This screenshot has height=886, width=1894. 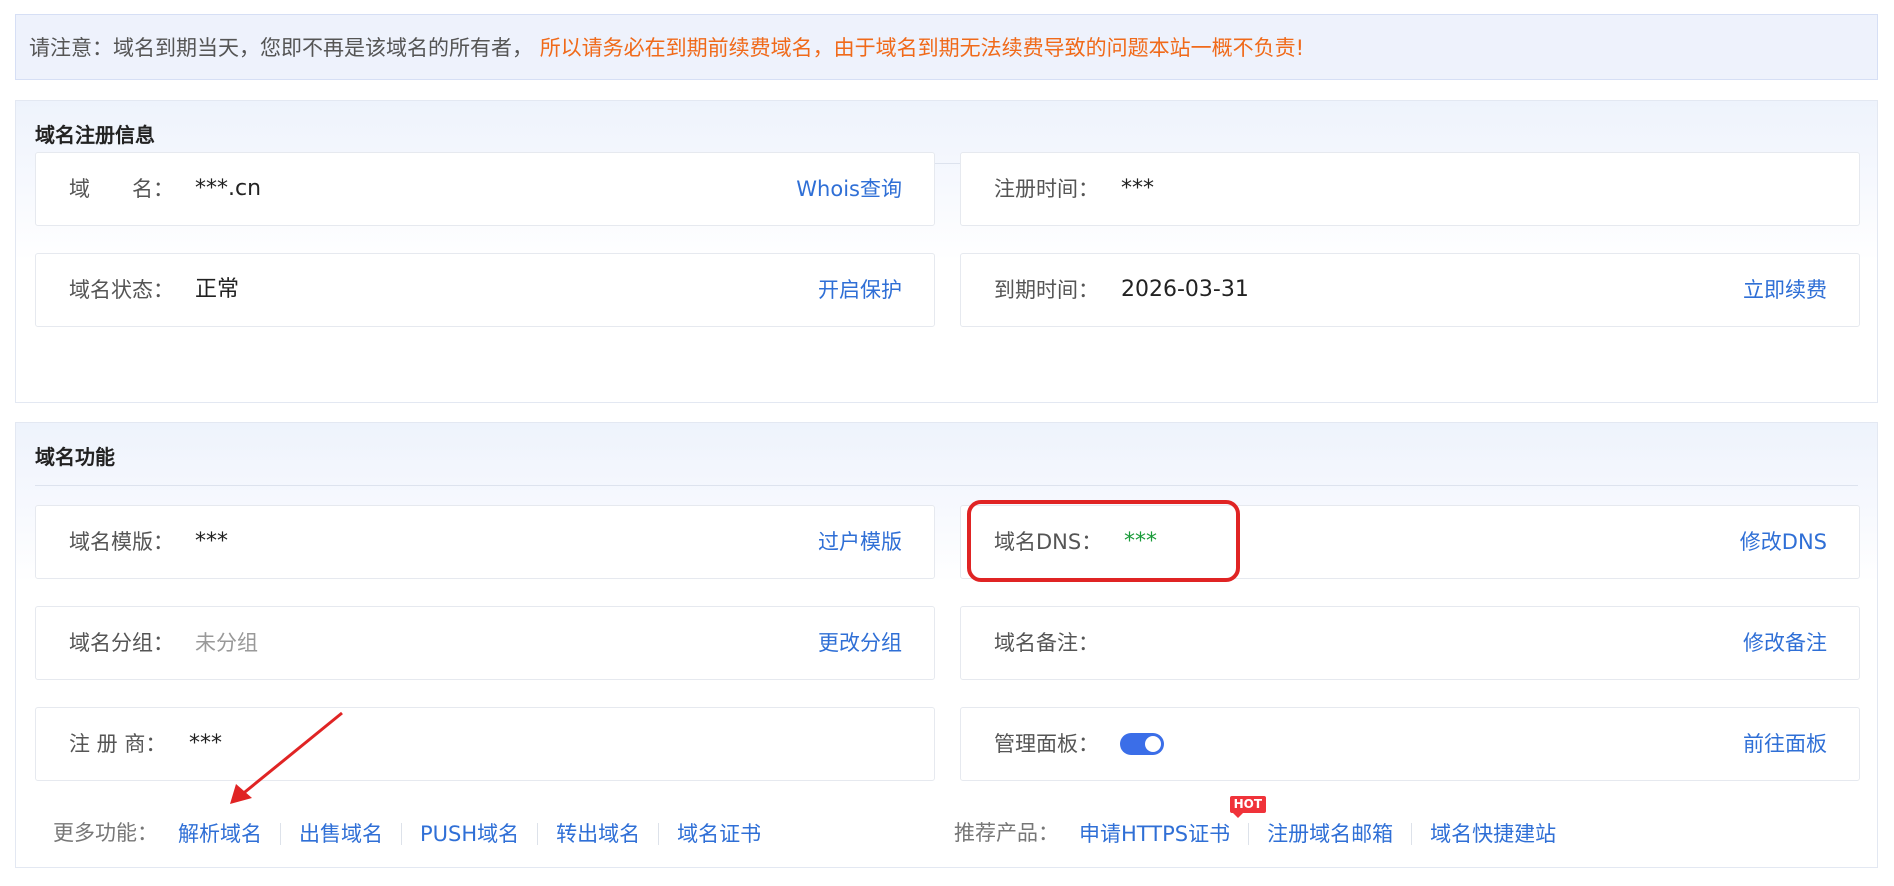 What do you see at coordinates (1410, 643) in the screenshot?
I see `domain-remark-card: 域名备注： 修改备注` at bounding box center [1410, 643].